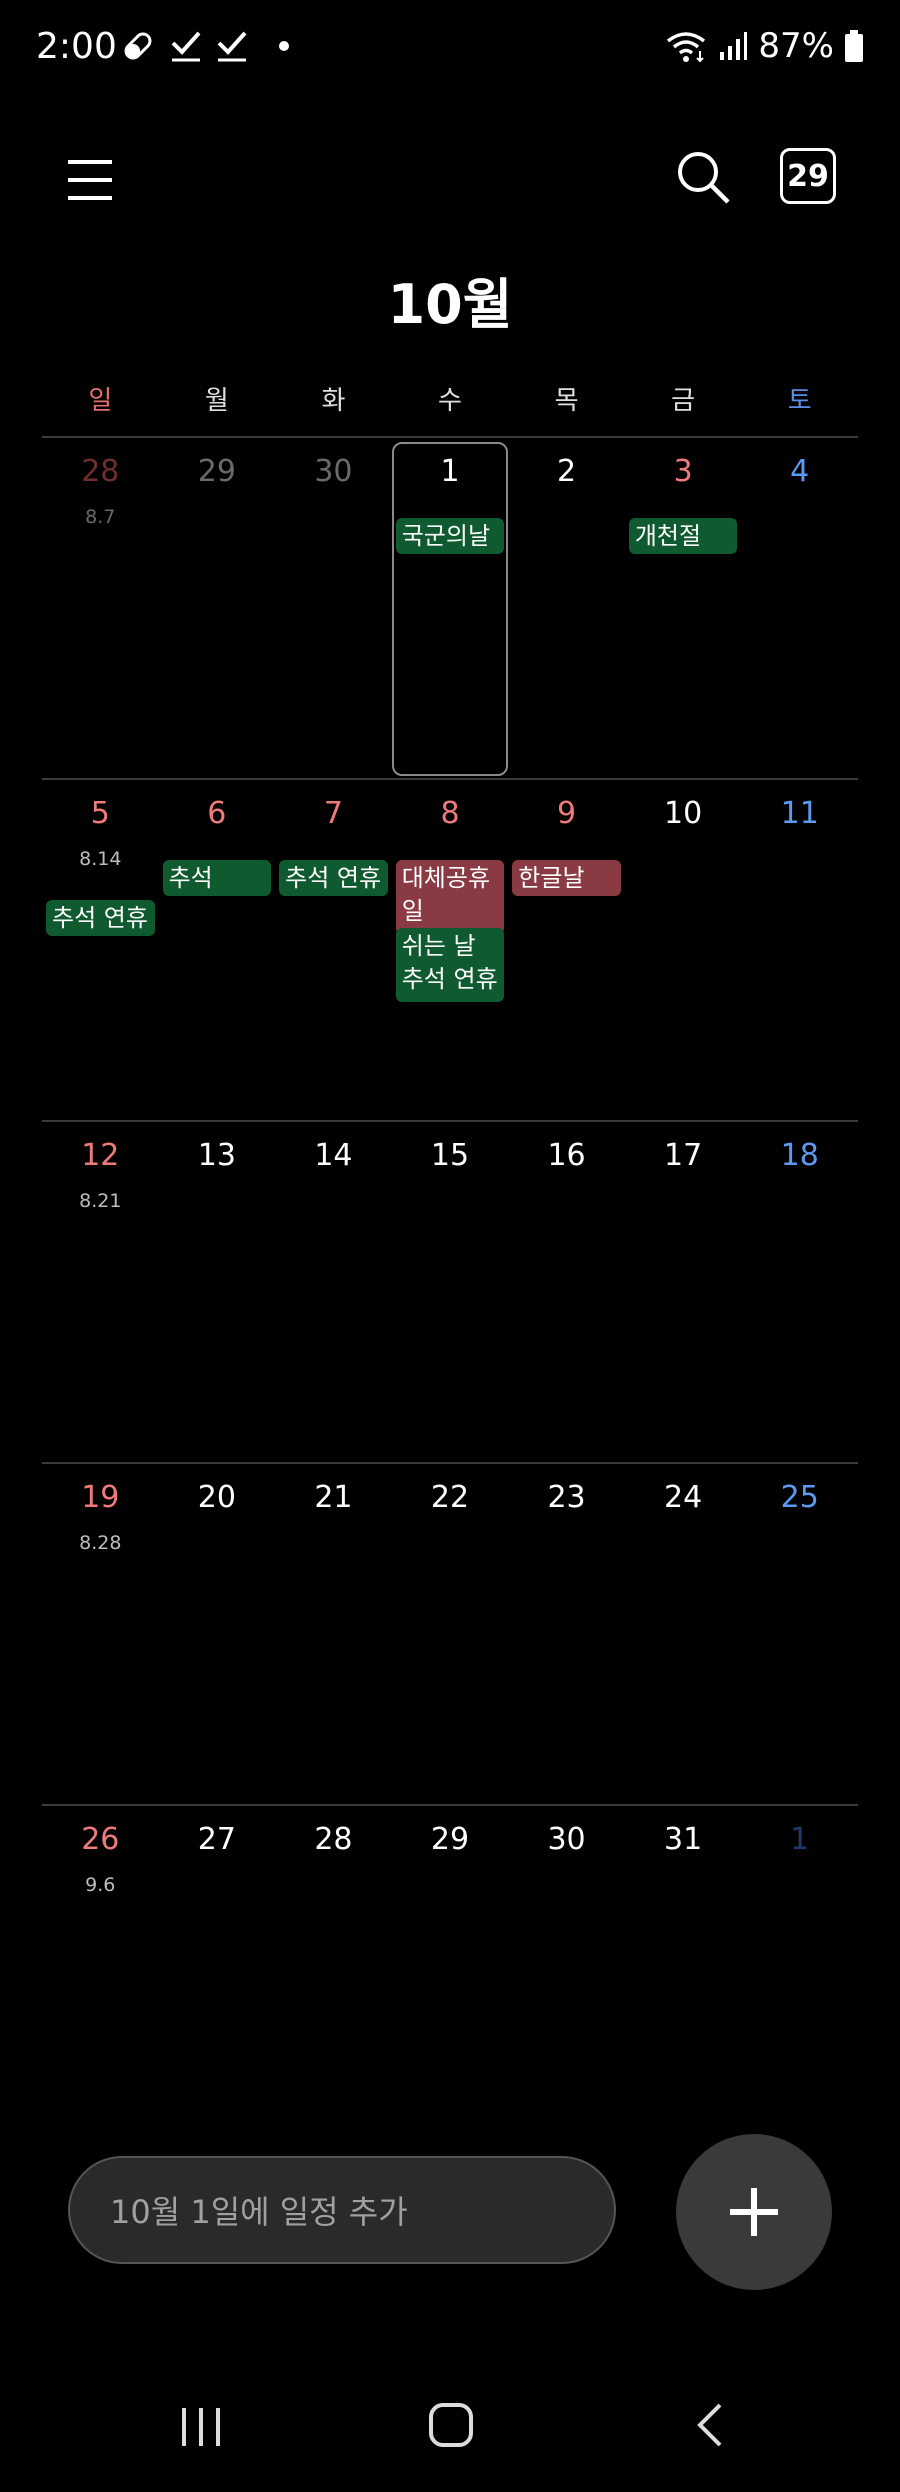 This screenshot has height=2492, width=900. What do you see at coordinates (216, 401) in the screenshot?
I see `weekday-label: 월` at bounding box center [216, 401].